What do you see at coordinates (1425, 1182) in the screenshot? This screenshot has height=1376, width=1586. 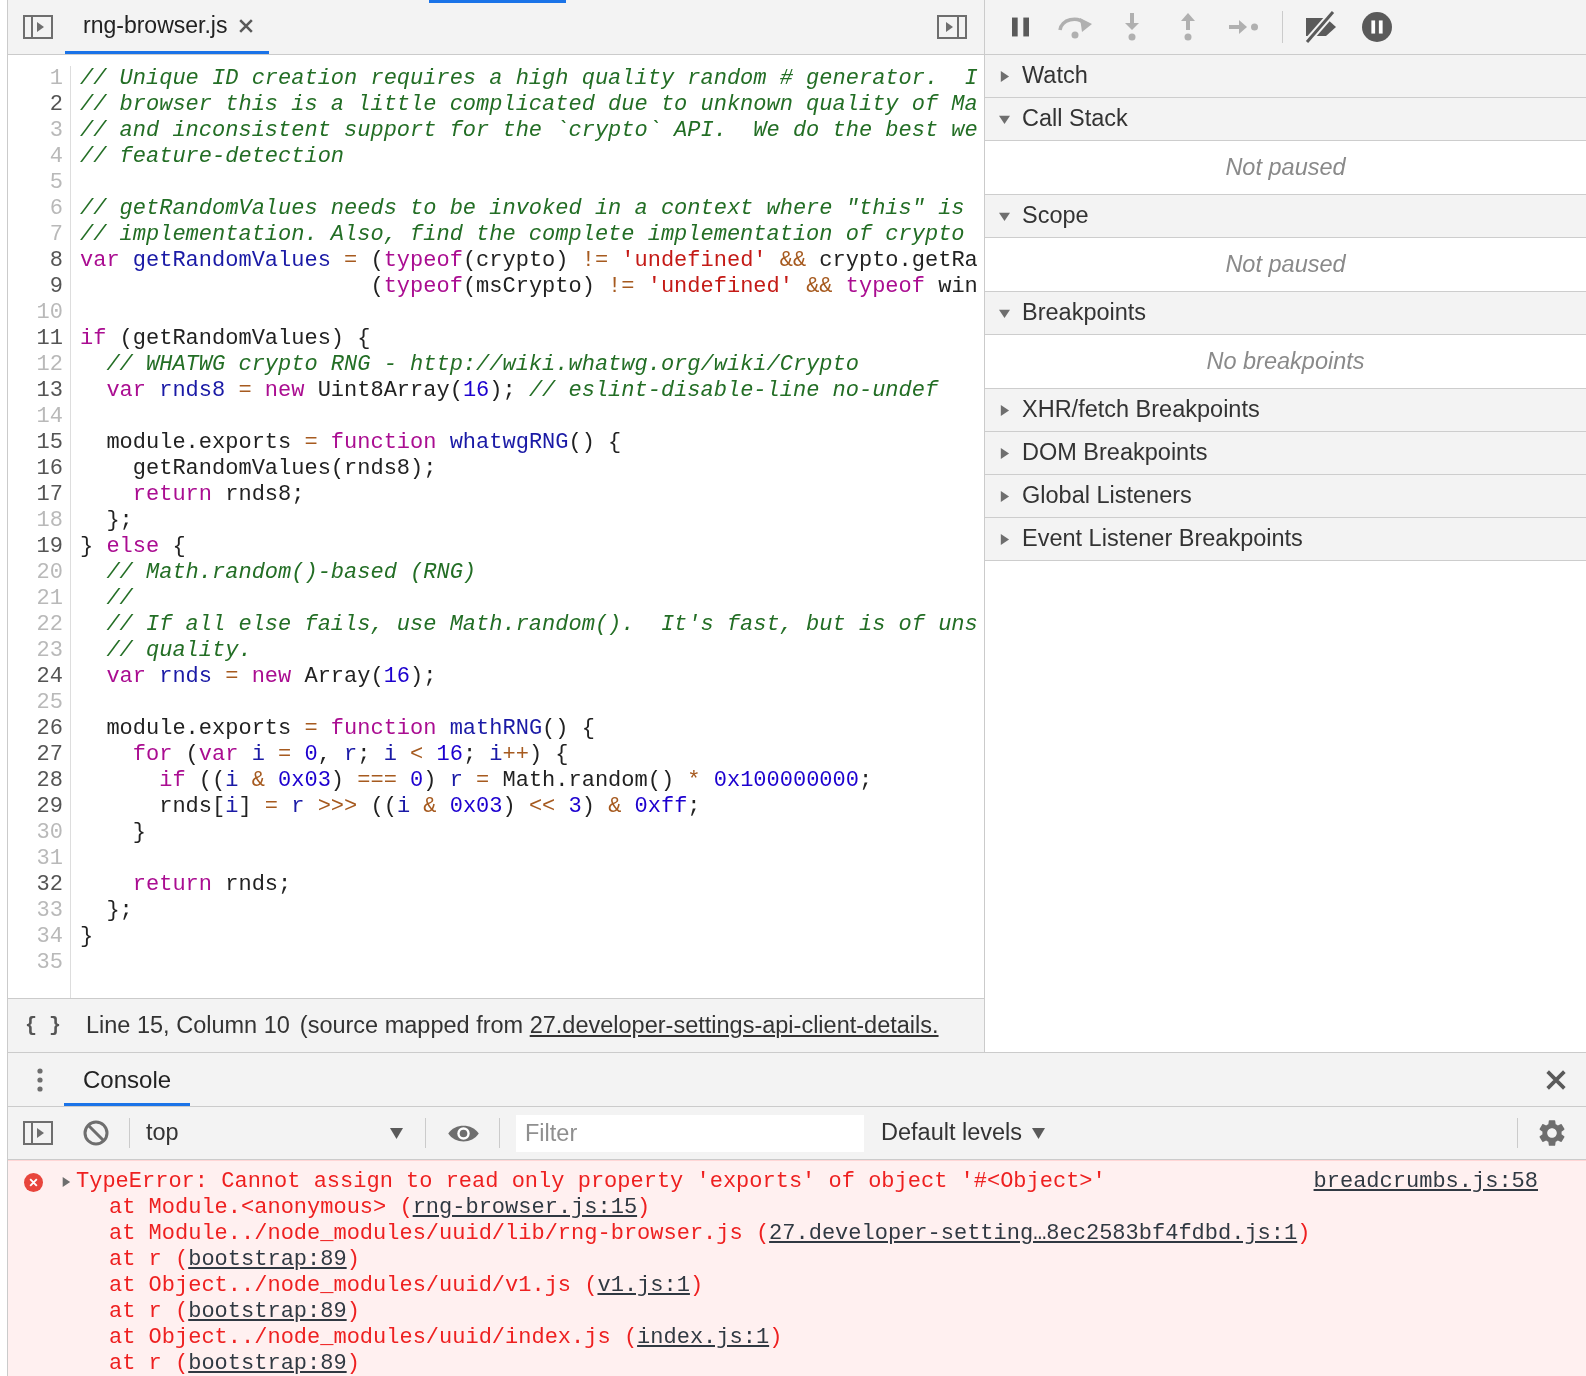 I see `source-link: breadcrumbs.js:58` at bounding box center [1425, 1182].